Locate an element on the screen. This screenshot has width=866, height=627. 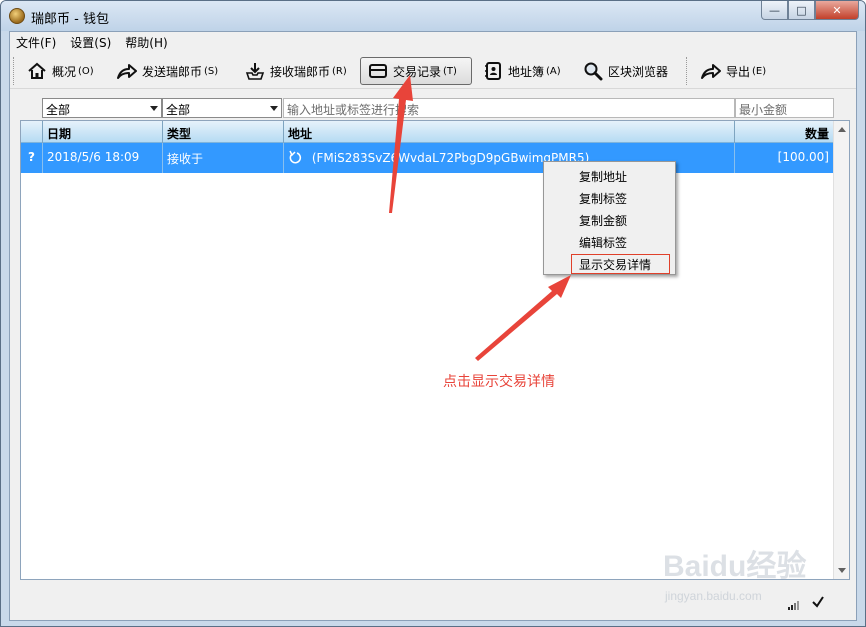
magnifier-icon is located at coordinates (593, 71).